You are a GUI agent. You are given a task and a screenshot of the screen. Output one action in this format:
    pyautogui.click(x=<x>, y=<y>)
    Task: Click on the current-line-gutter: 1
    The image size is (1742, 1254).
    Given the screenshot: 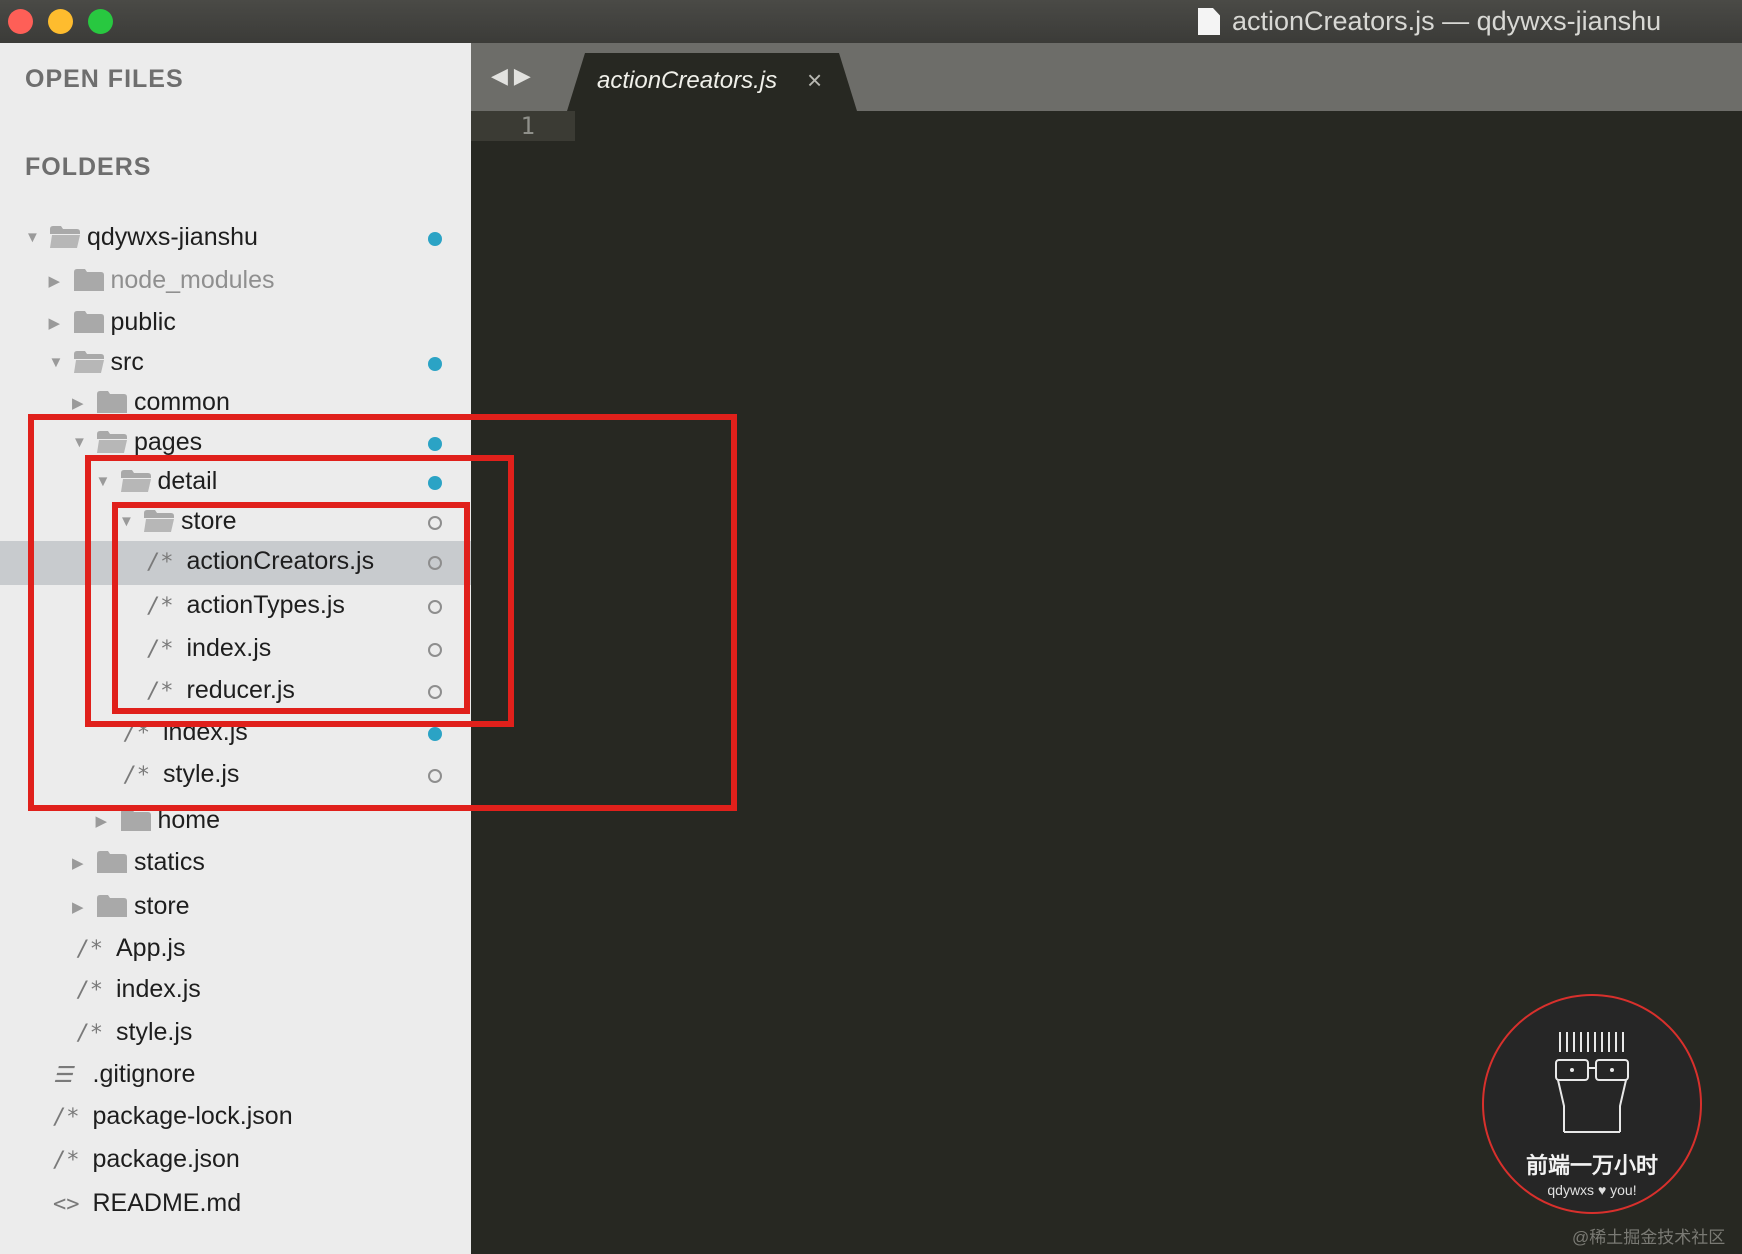 What is the action you would take?
    pyautogui.click(x=523, y=126)
    